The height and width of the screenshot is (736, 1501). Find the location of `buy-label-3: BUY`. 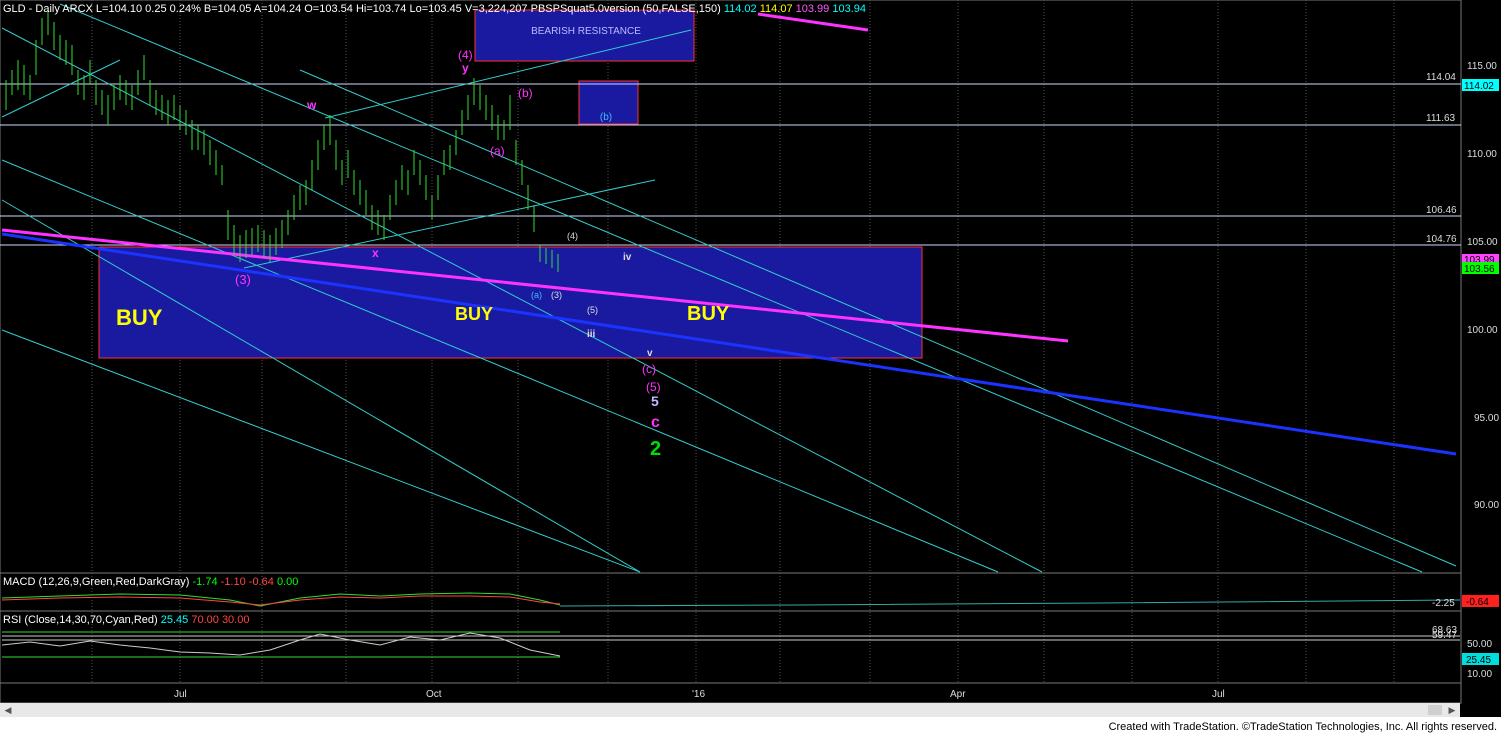

buy-label-3: BUY is located at coordinates (708, 314).